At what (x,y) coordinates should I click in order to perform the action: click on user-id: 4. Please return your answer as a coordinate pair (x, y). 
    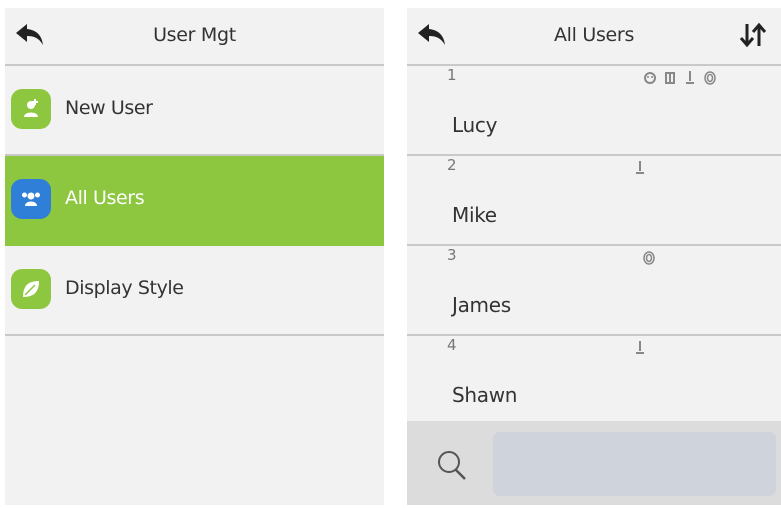
    Looking at the image, I should click on (452, 345).